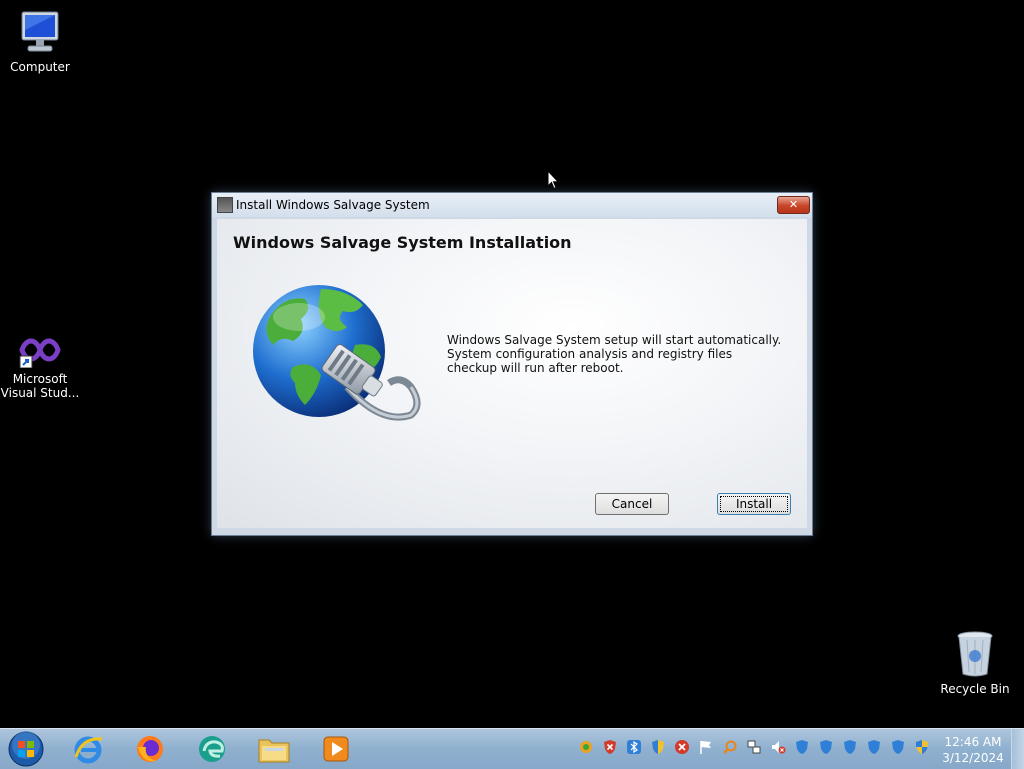 This screenshot has width=1024, height=769. I want to click on start-button, so click(26, 749).